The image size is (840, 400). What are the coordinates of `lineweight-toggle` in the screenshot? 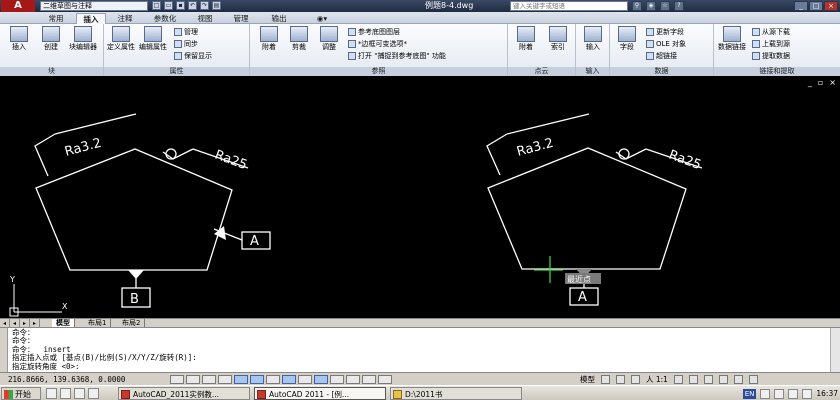 It's located at (337, 379).